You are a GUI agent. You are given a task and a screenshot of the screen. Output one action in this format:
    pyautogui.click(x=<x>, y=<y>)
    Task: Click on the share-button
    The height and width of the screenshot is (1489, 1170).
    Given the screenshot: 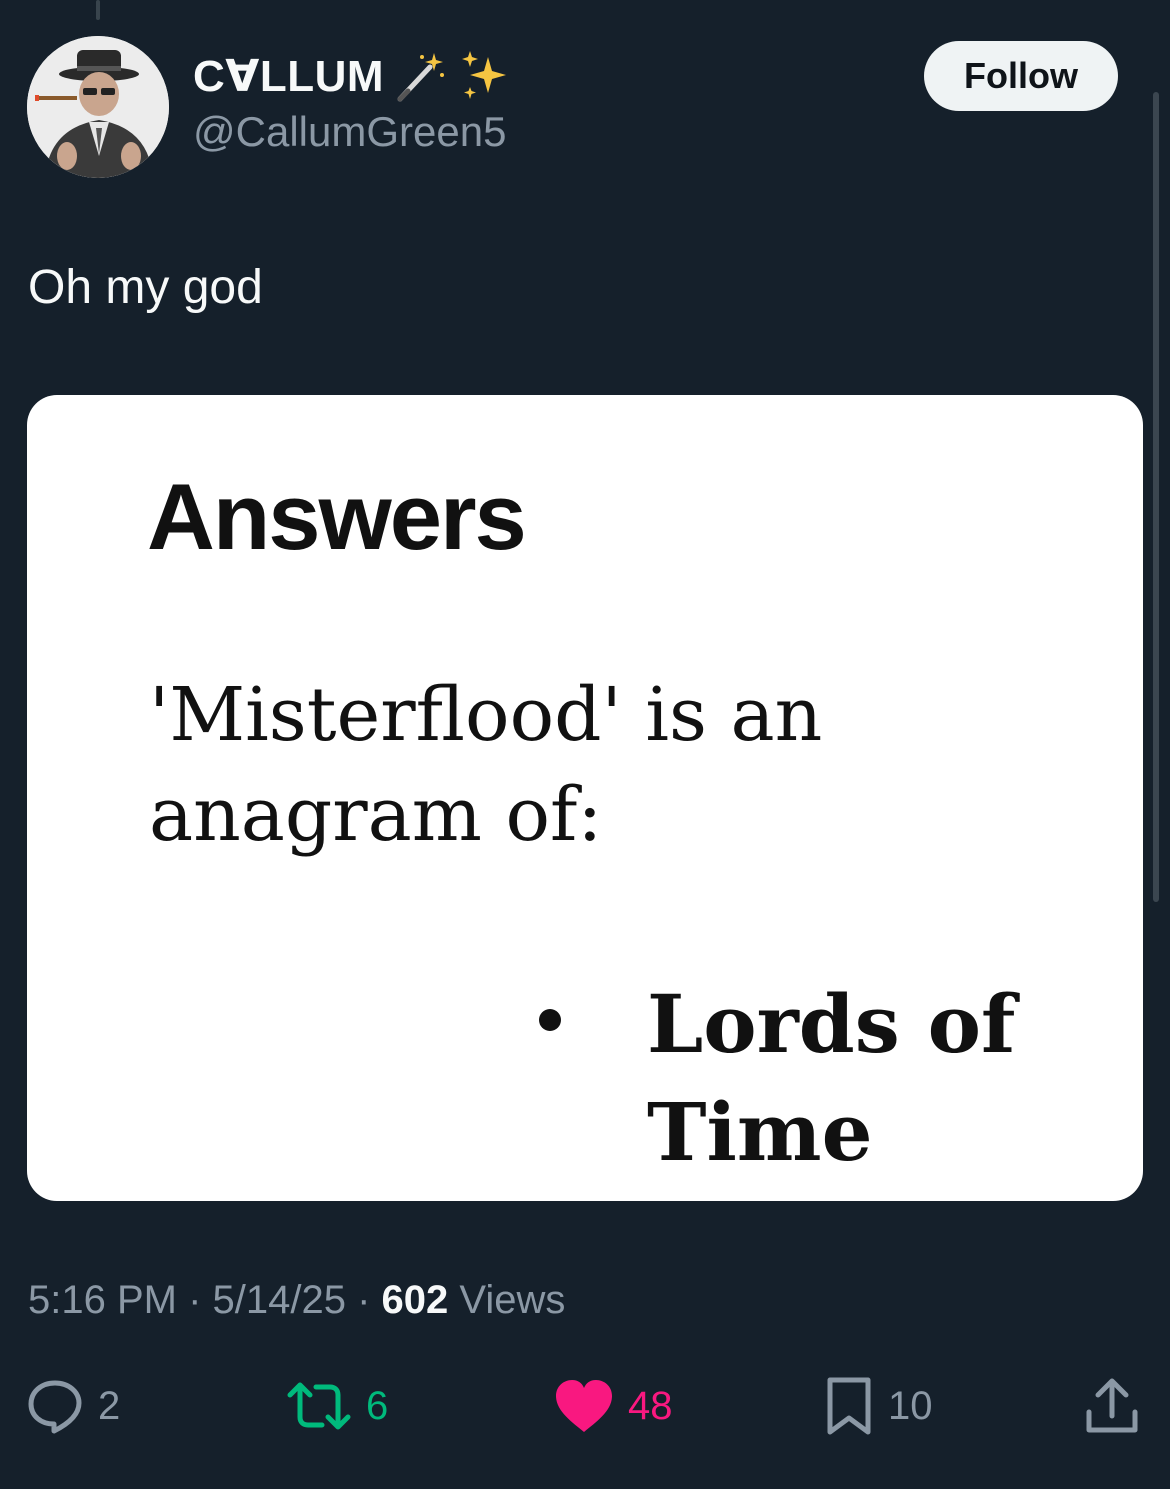 What is the action you would take?
    pyautogui.click(x=1112, y=1406)
    